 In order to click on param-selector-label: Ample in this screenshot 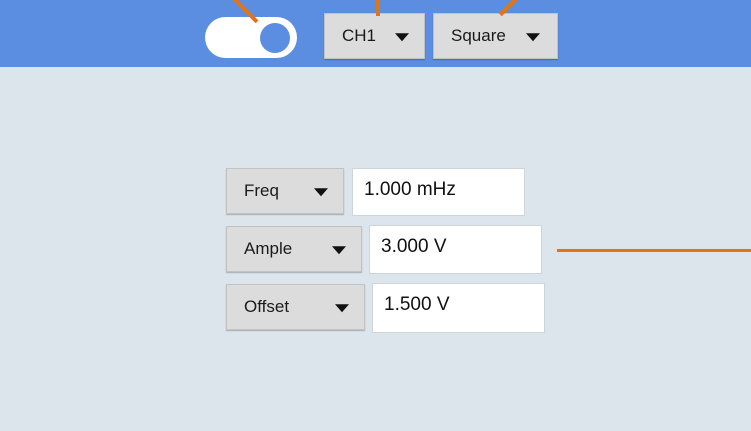, I will do `click(268, 248)`.